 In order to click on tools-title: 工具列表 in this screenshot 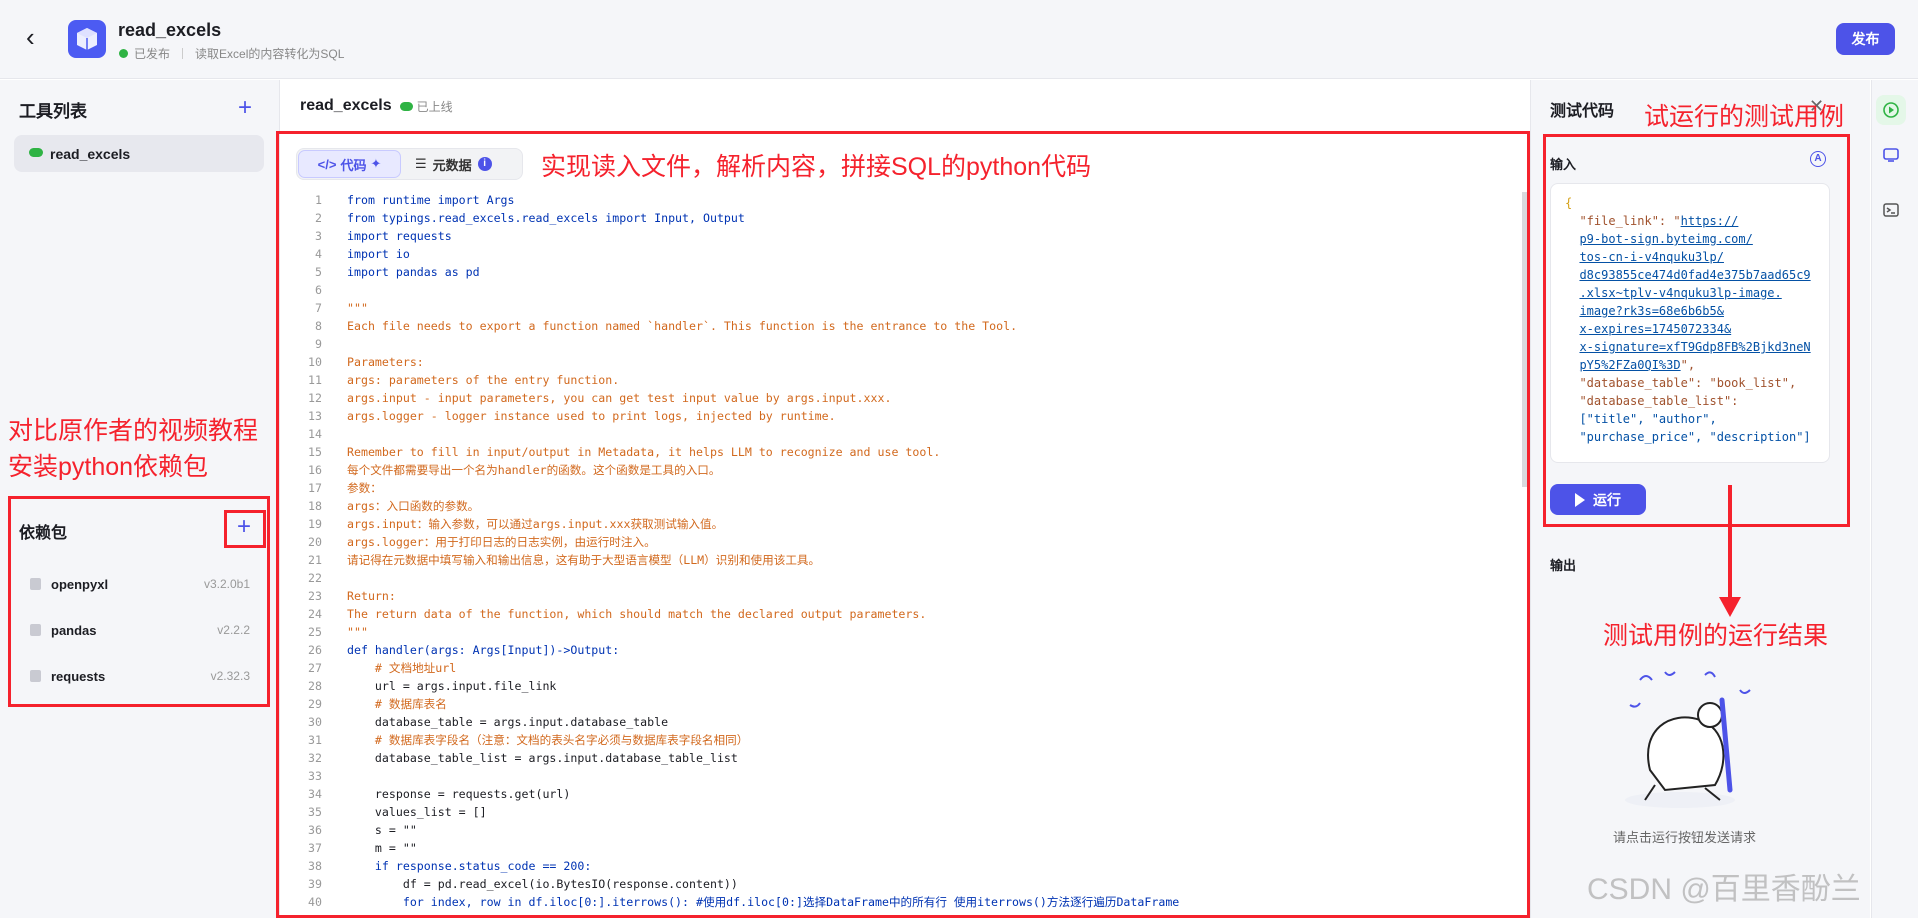, I will do `click(53, 111)`.